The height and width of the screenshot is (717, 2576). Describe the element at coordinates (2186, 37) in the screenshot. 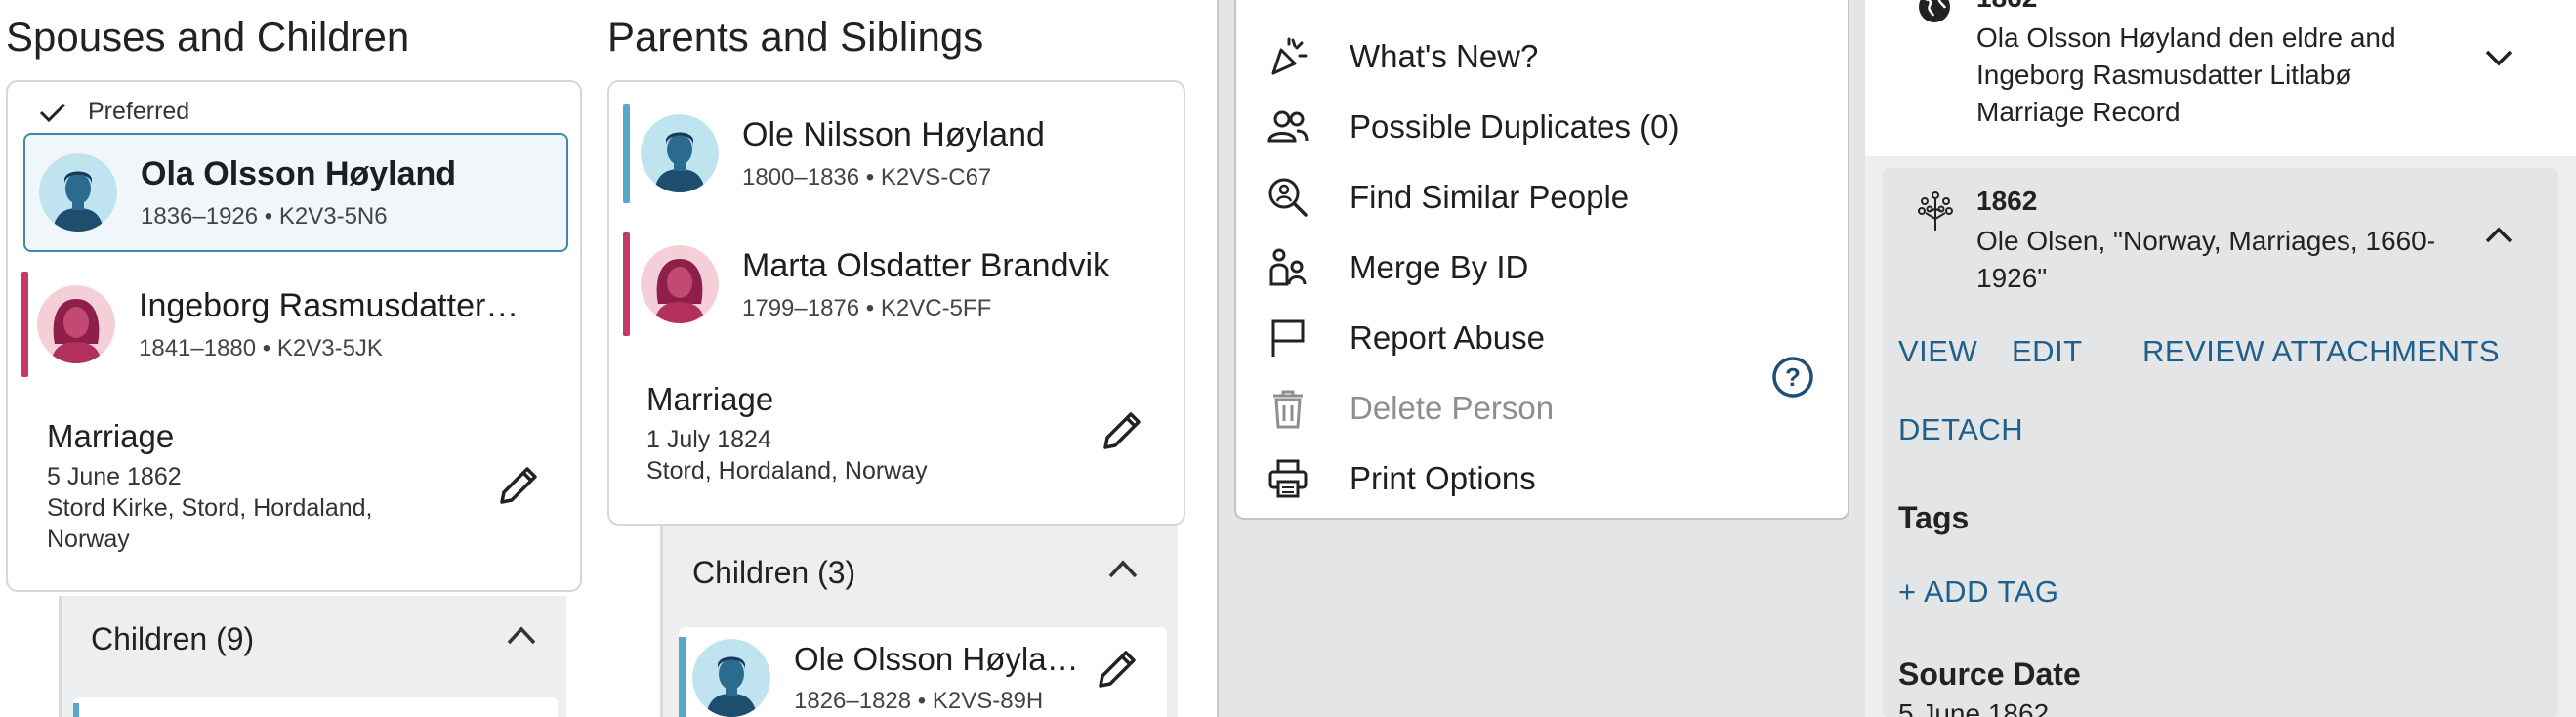

I see `source-title-line1: Ola Olsson Høyland den eldre and` at that location.